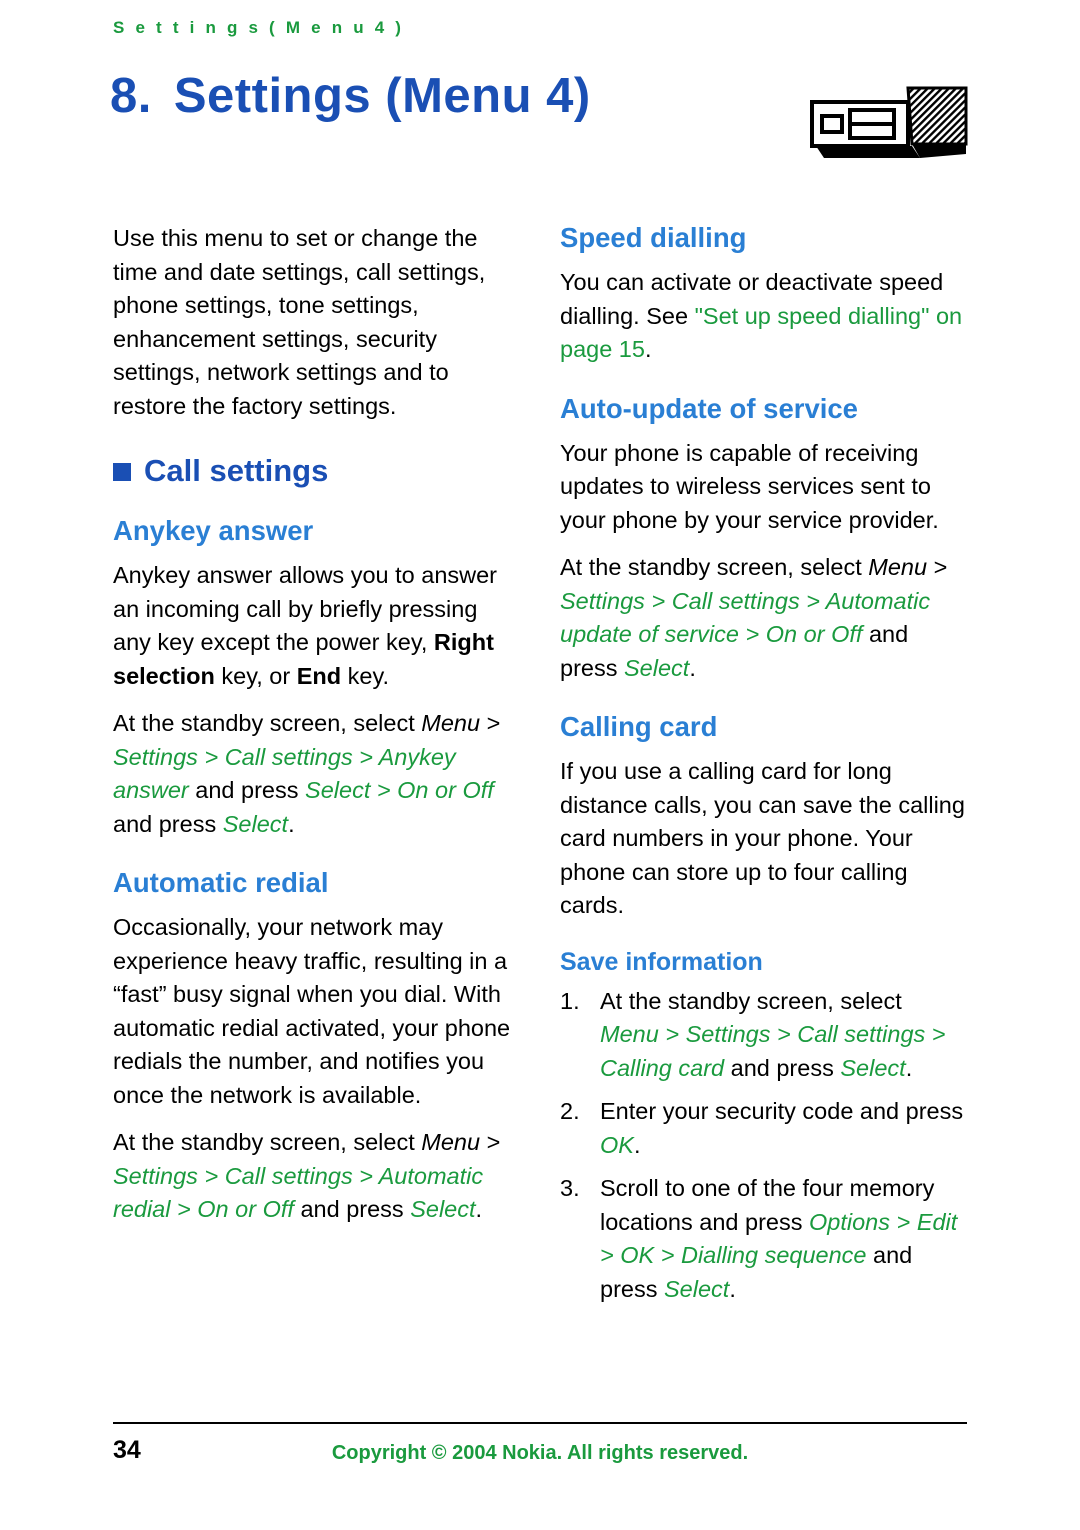  What do you see at coordinates (762, 1128) in the screenshot?
I see `list-item: 2. Enter your security code and press OK.` at bounding box center [762, 1128].